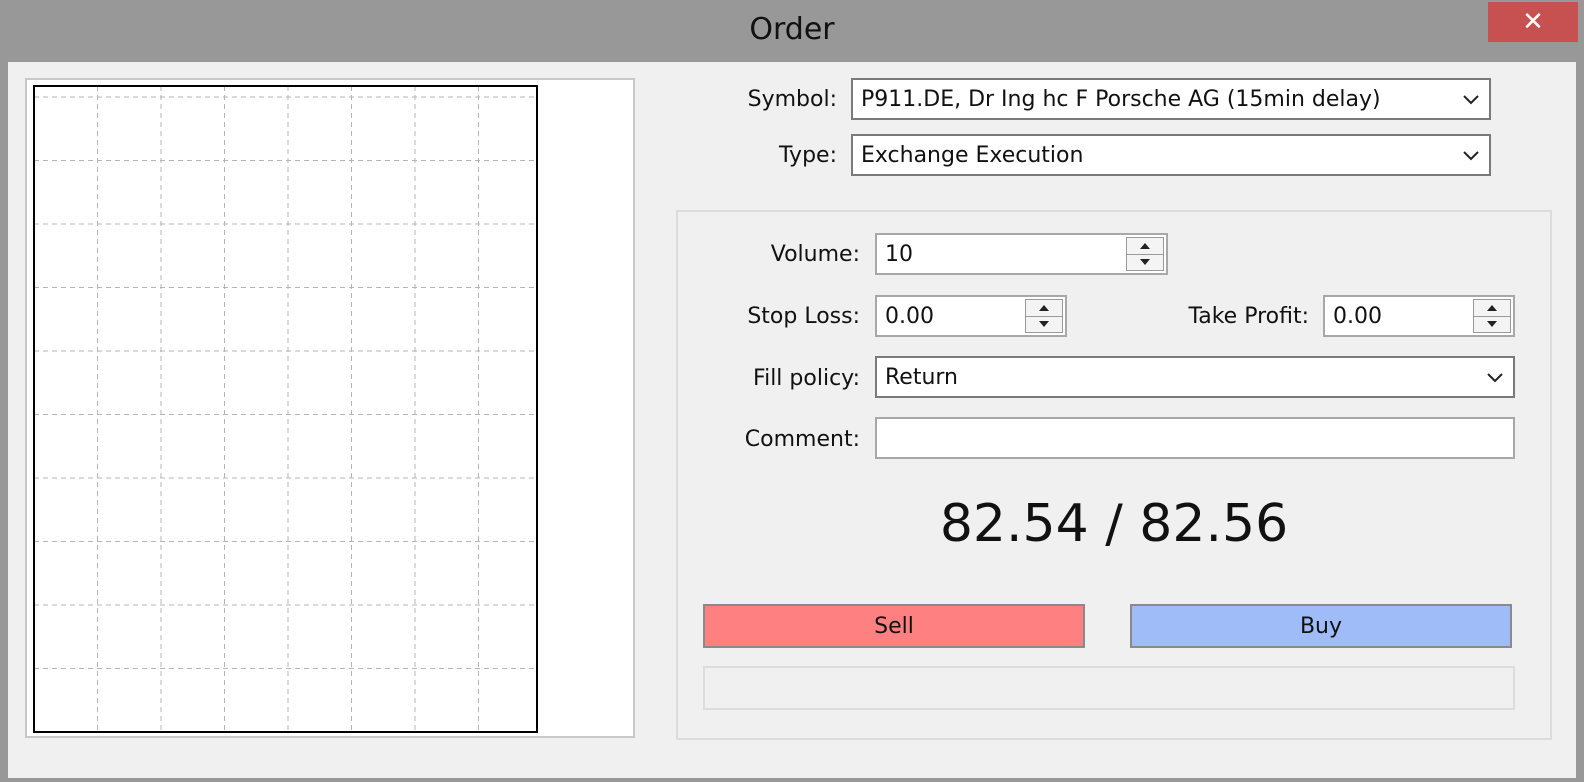 The height and width of the screenshot is (782, 1584). Describe the element at coordinates (1321, 626) in the screenshot. I see `buy-button: Buy` at that location.